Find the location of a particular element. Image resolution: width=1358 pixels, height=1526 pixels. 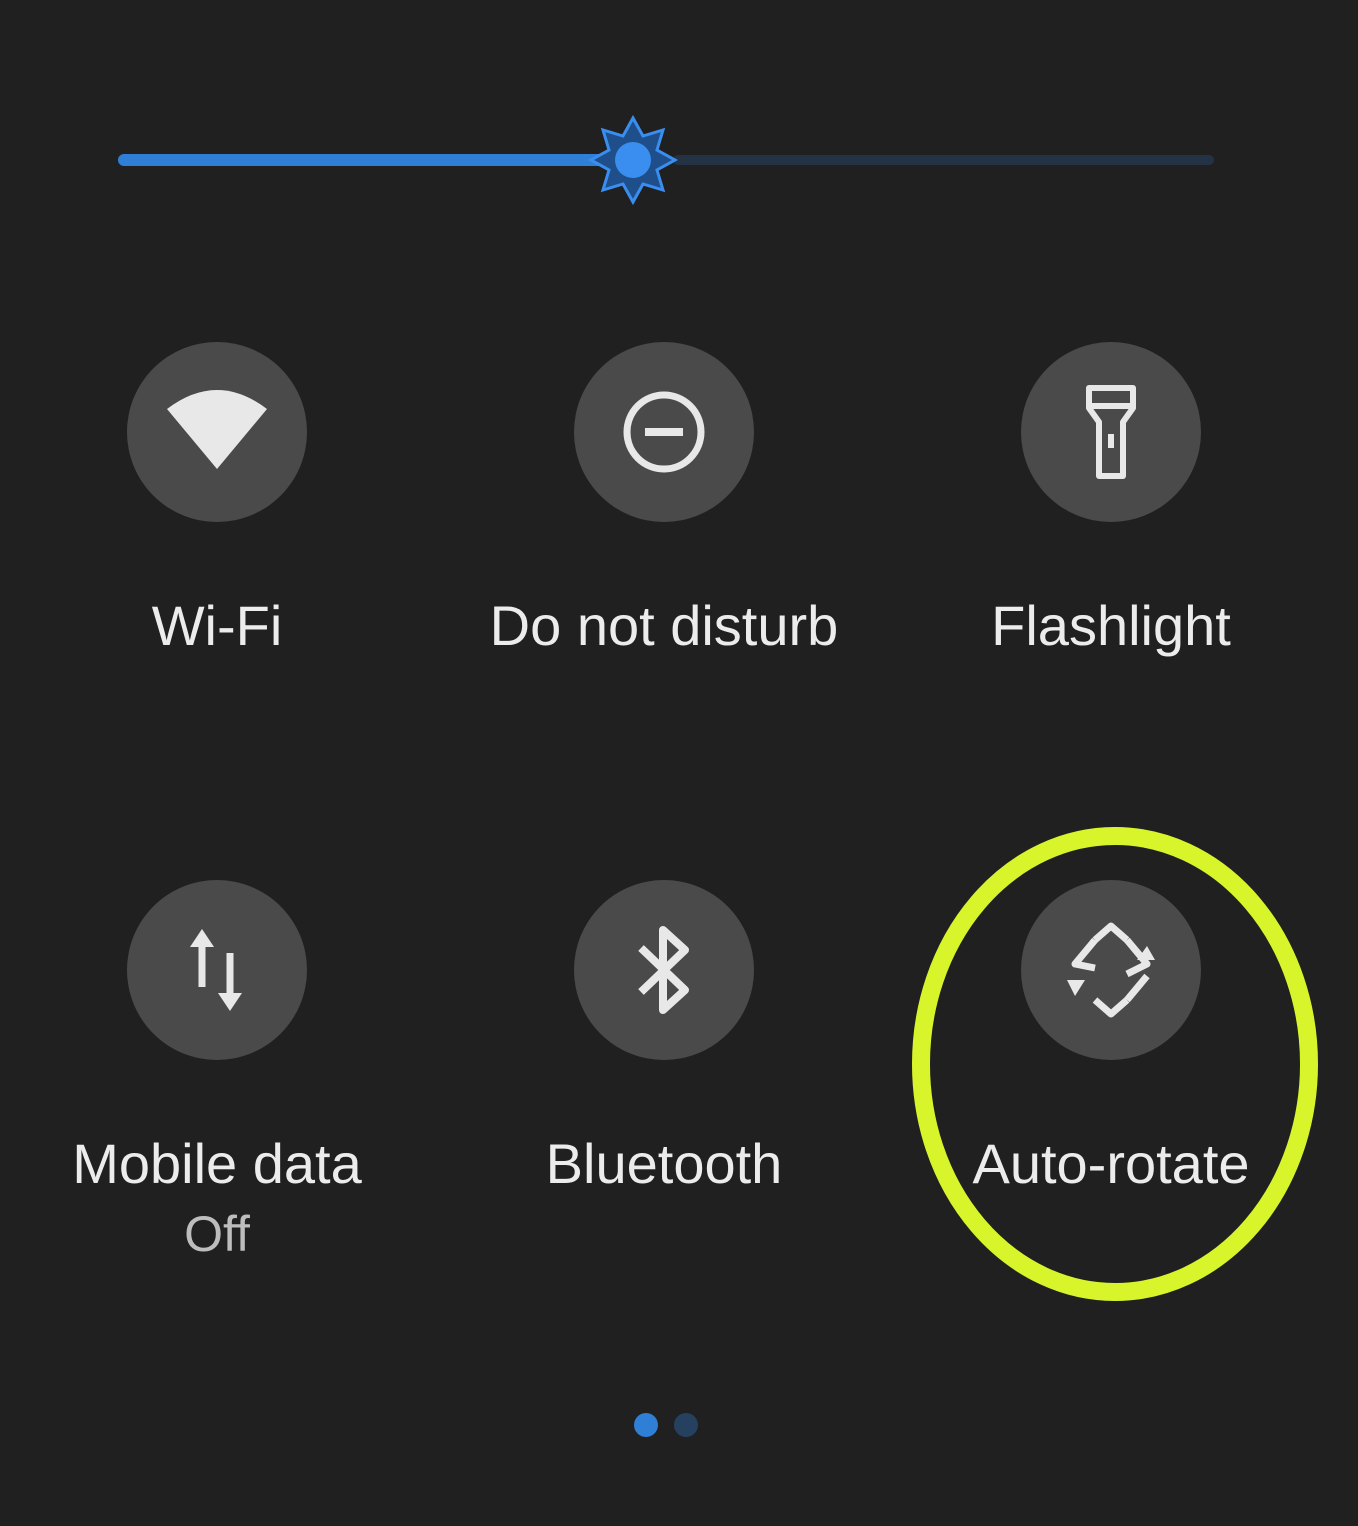

mobile-data-icon is located at coordinates (216, 970).